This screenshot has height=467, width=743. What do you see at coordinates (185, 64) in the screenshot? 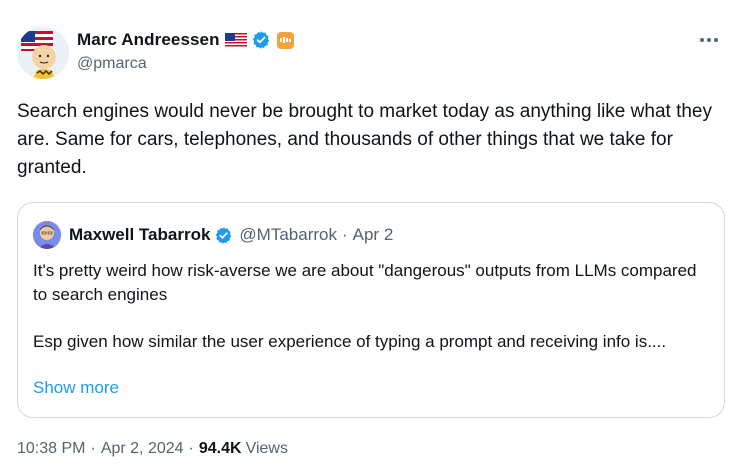
I see `author-handle: @pmarca` at bounding box center [185, 64].